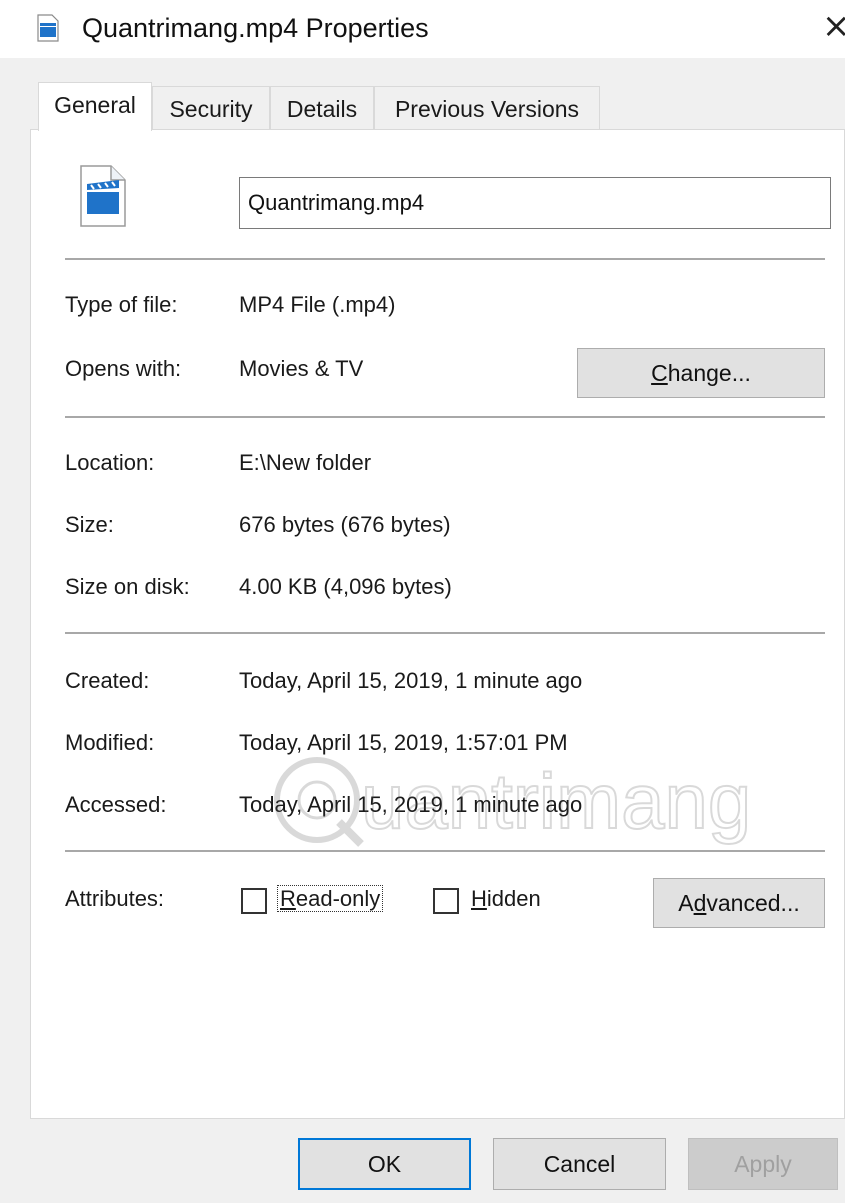  Describe the element at coordinates (254, 901) in the screenshot. I see `read-only-checkbox` at that location.